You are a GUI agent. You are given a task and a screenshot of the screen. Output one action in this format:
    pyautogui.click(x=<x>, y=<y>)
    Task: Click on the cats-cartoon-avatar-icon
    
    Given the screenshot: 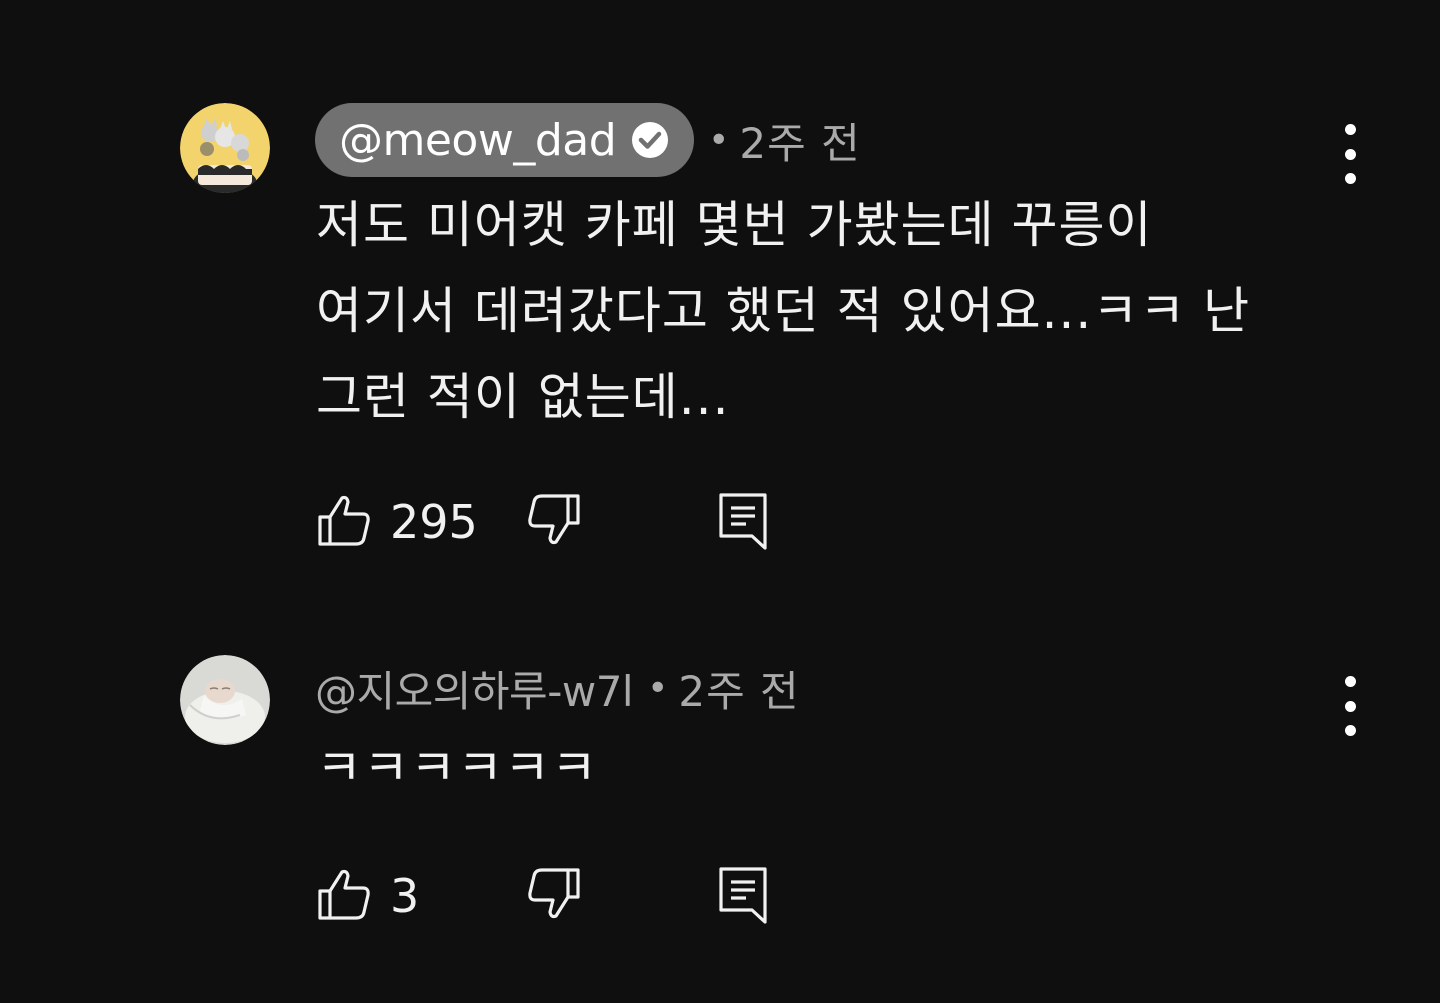 What is the action you would take?
    pyautogui.click(x=225, y=148)
    